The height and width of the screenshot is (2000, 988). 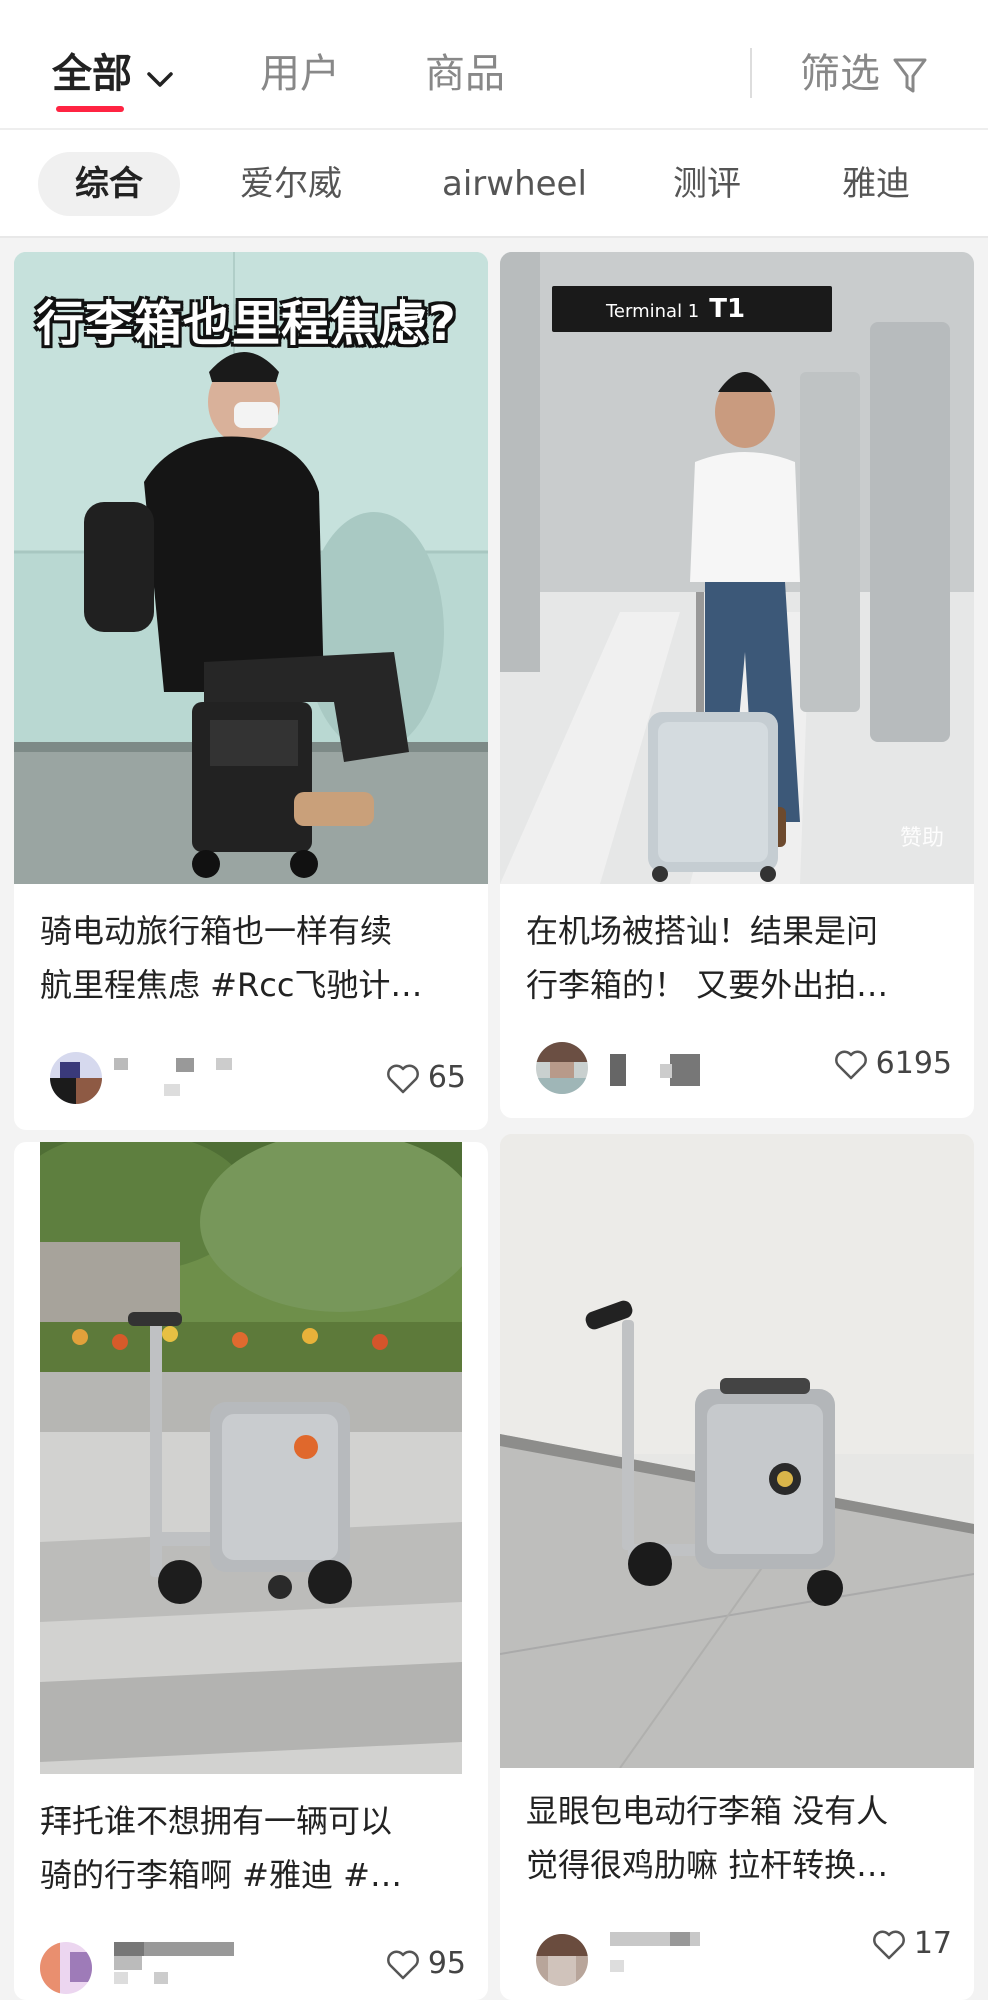 What do you see at coordinates (446, 1963) in the screenshot?
I see `like-count-value: 95` at bounding box center [446, 1963].